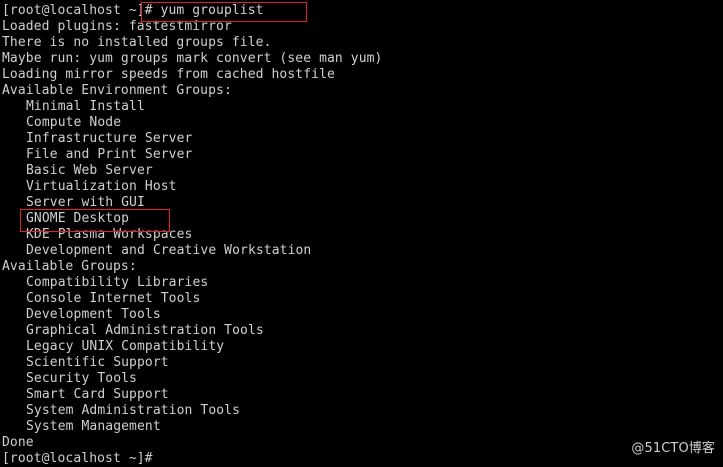 This screenshot has width=723, height=467. What do you see at coordinates (224, 12) in the screenshot?
I see `command-highlight-box` at bounding box center [224, 12].